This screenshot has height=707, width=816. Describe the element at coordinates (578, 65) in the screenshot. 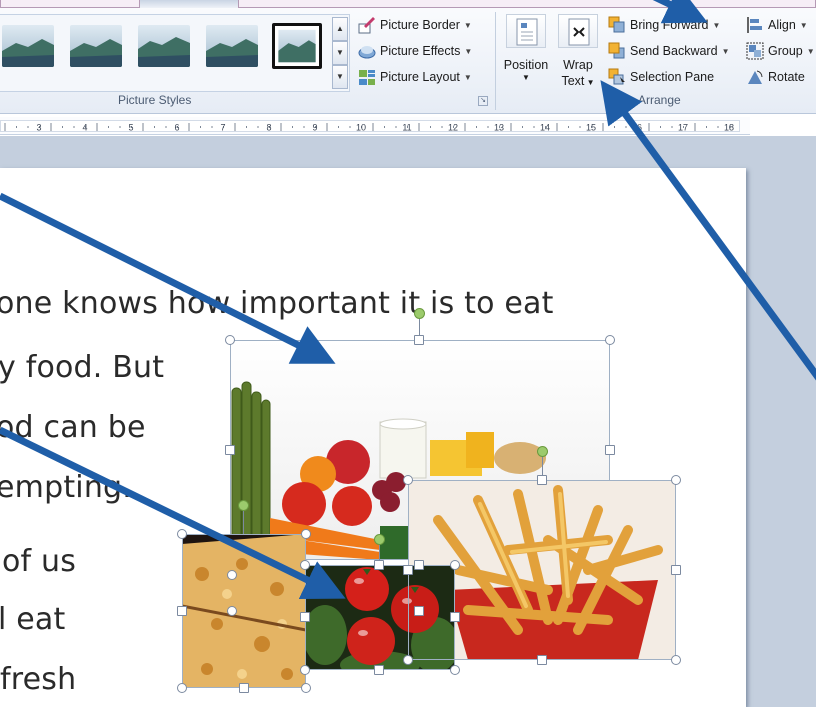

I see `wrap-text-label-line1: Wrap` at that location.